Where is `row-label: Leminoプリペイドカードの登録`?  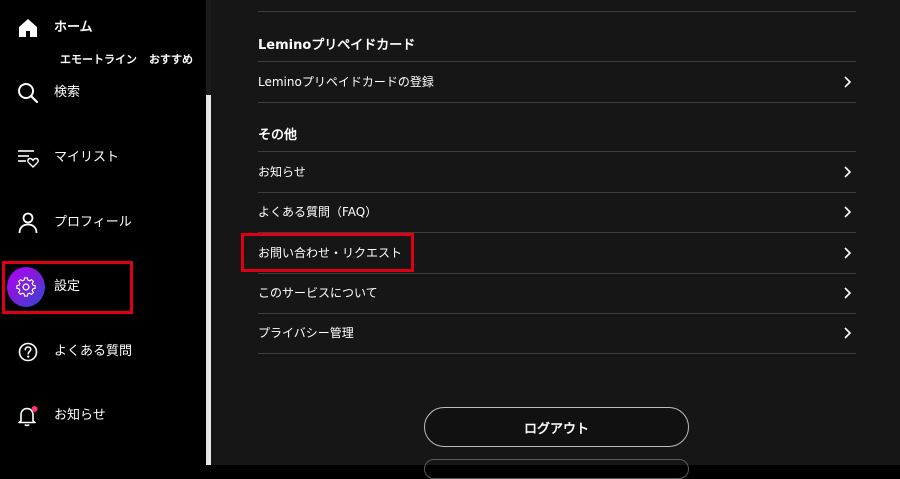
row-label: Leminoプリペイドカードの登録 is located at coordinates (346, 82).